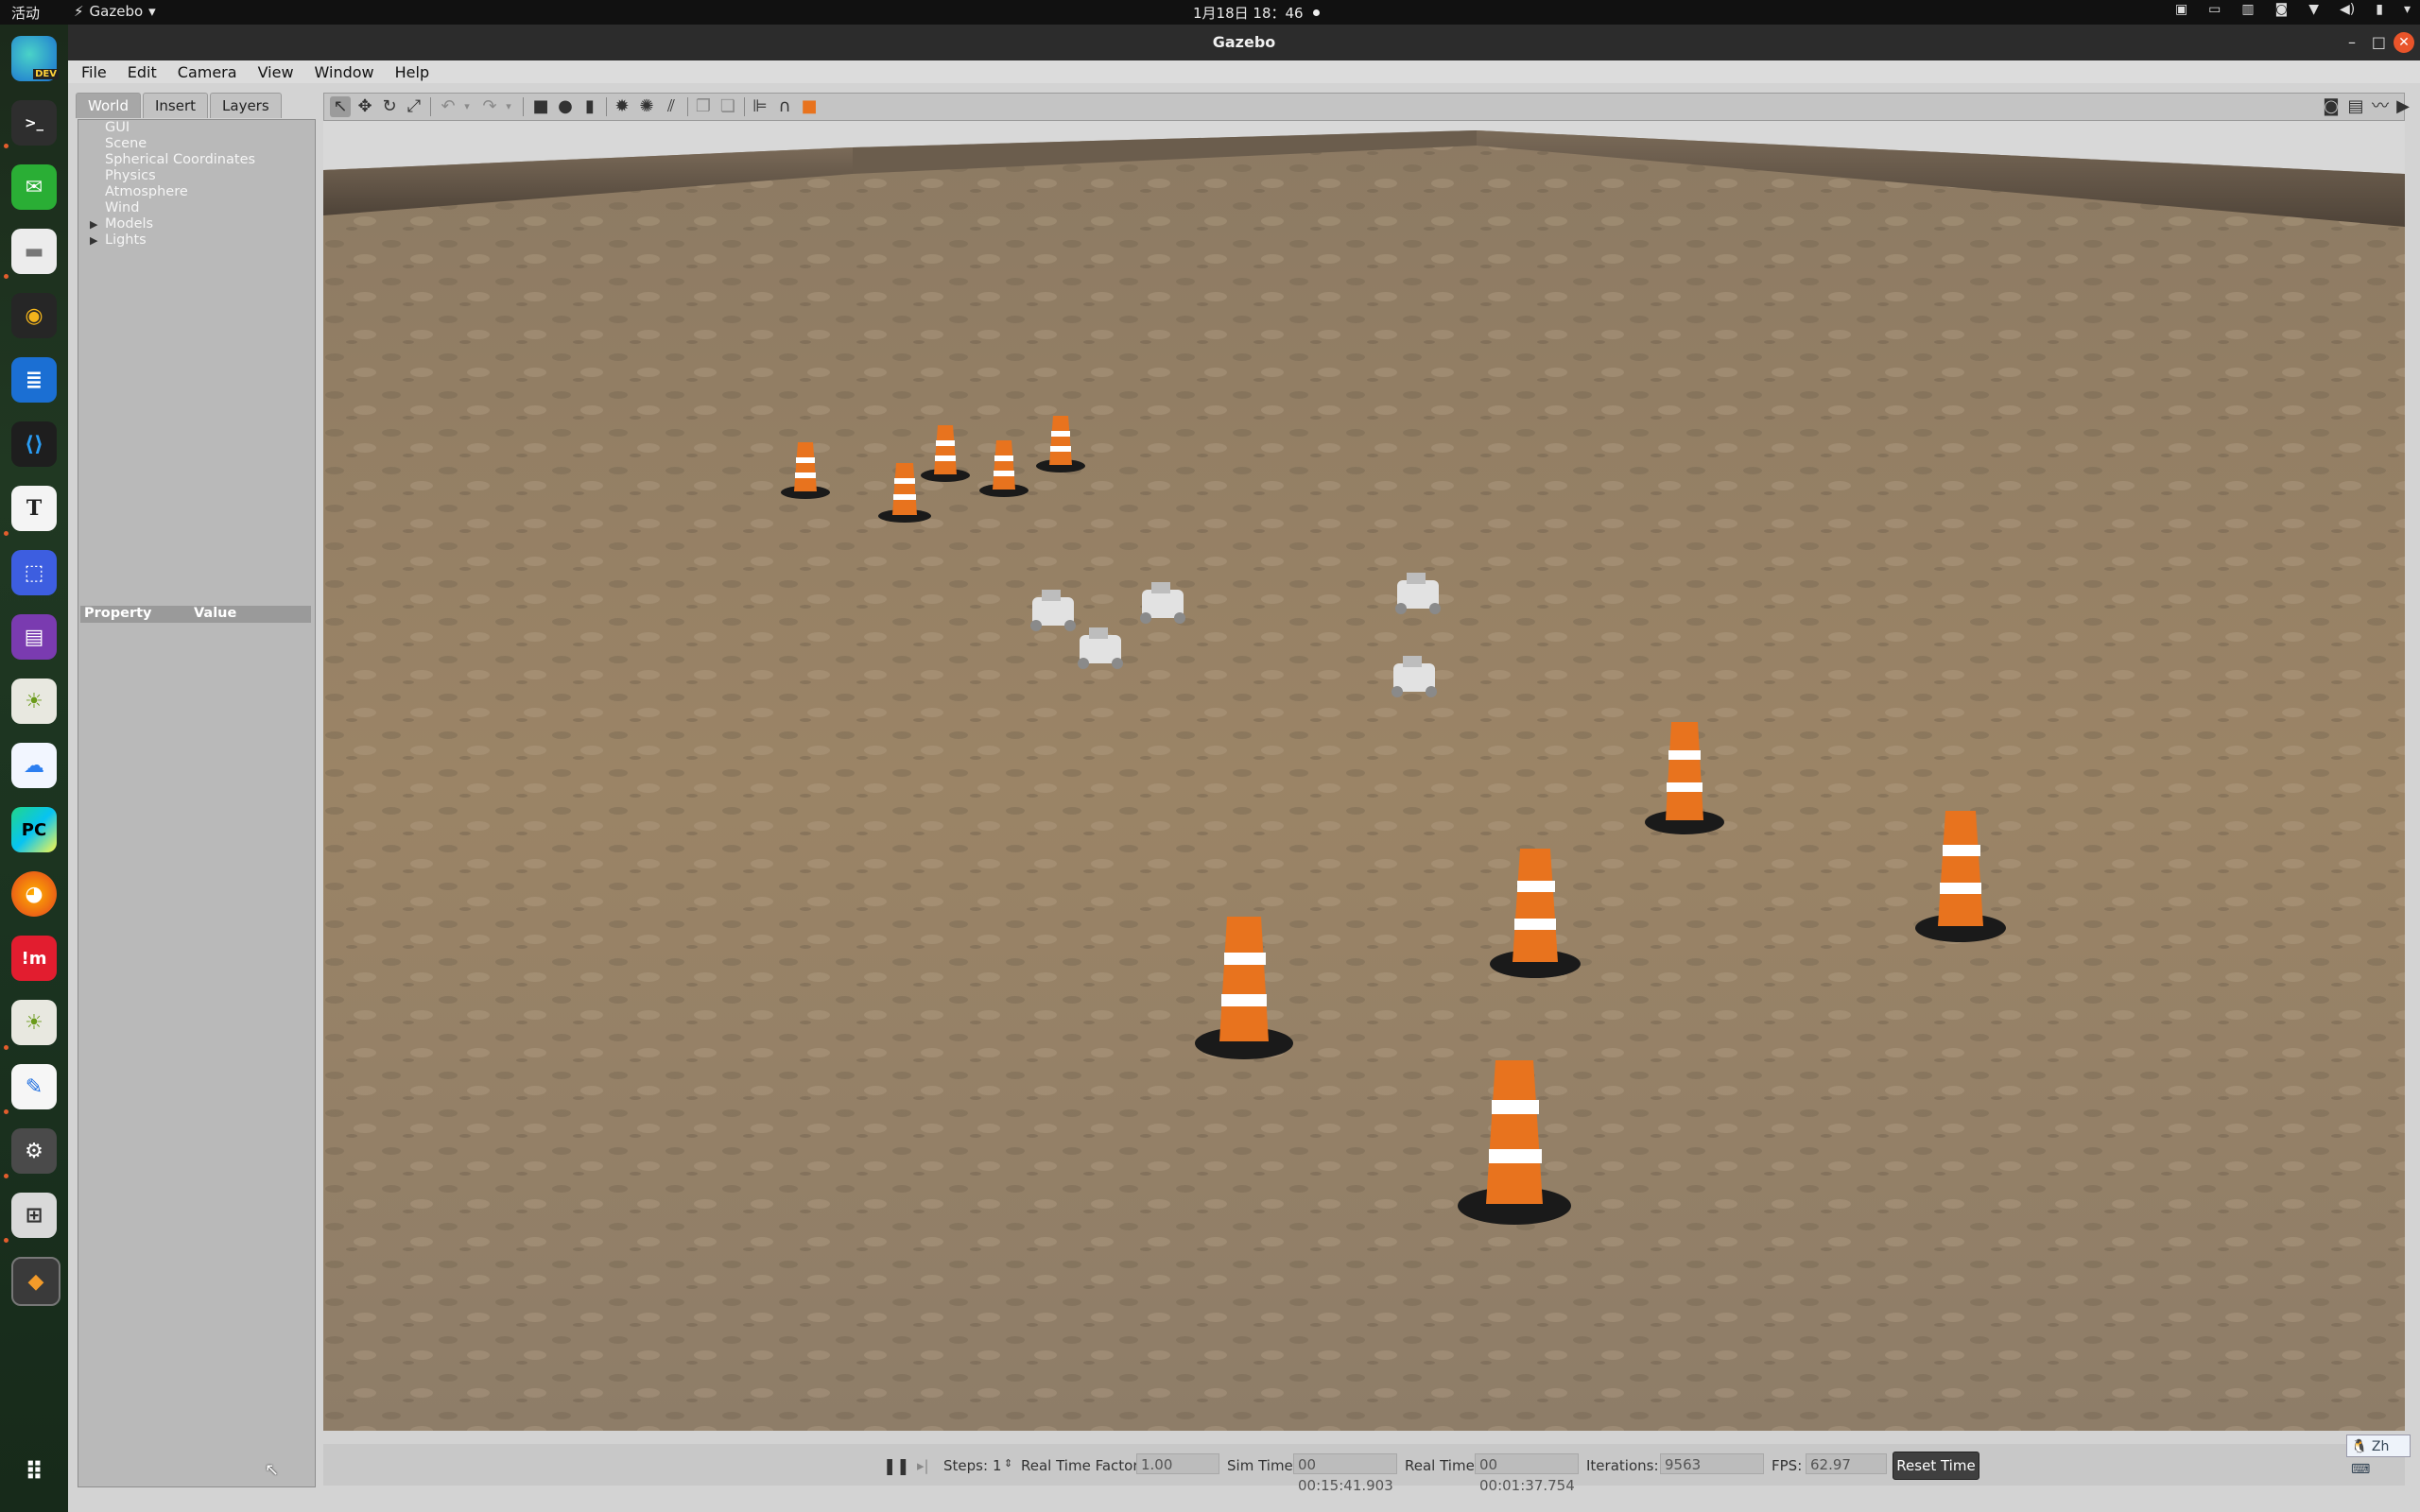 The height and width of the screenshot is (1512, 2420). What do you see at coordinates (2380, 1446) in the screenshot?
I see `ime-label: Zh` at bounding box center [2380, 1446].